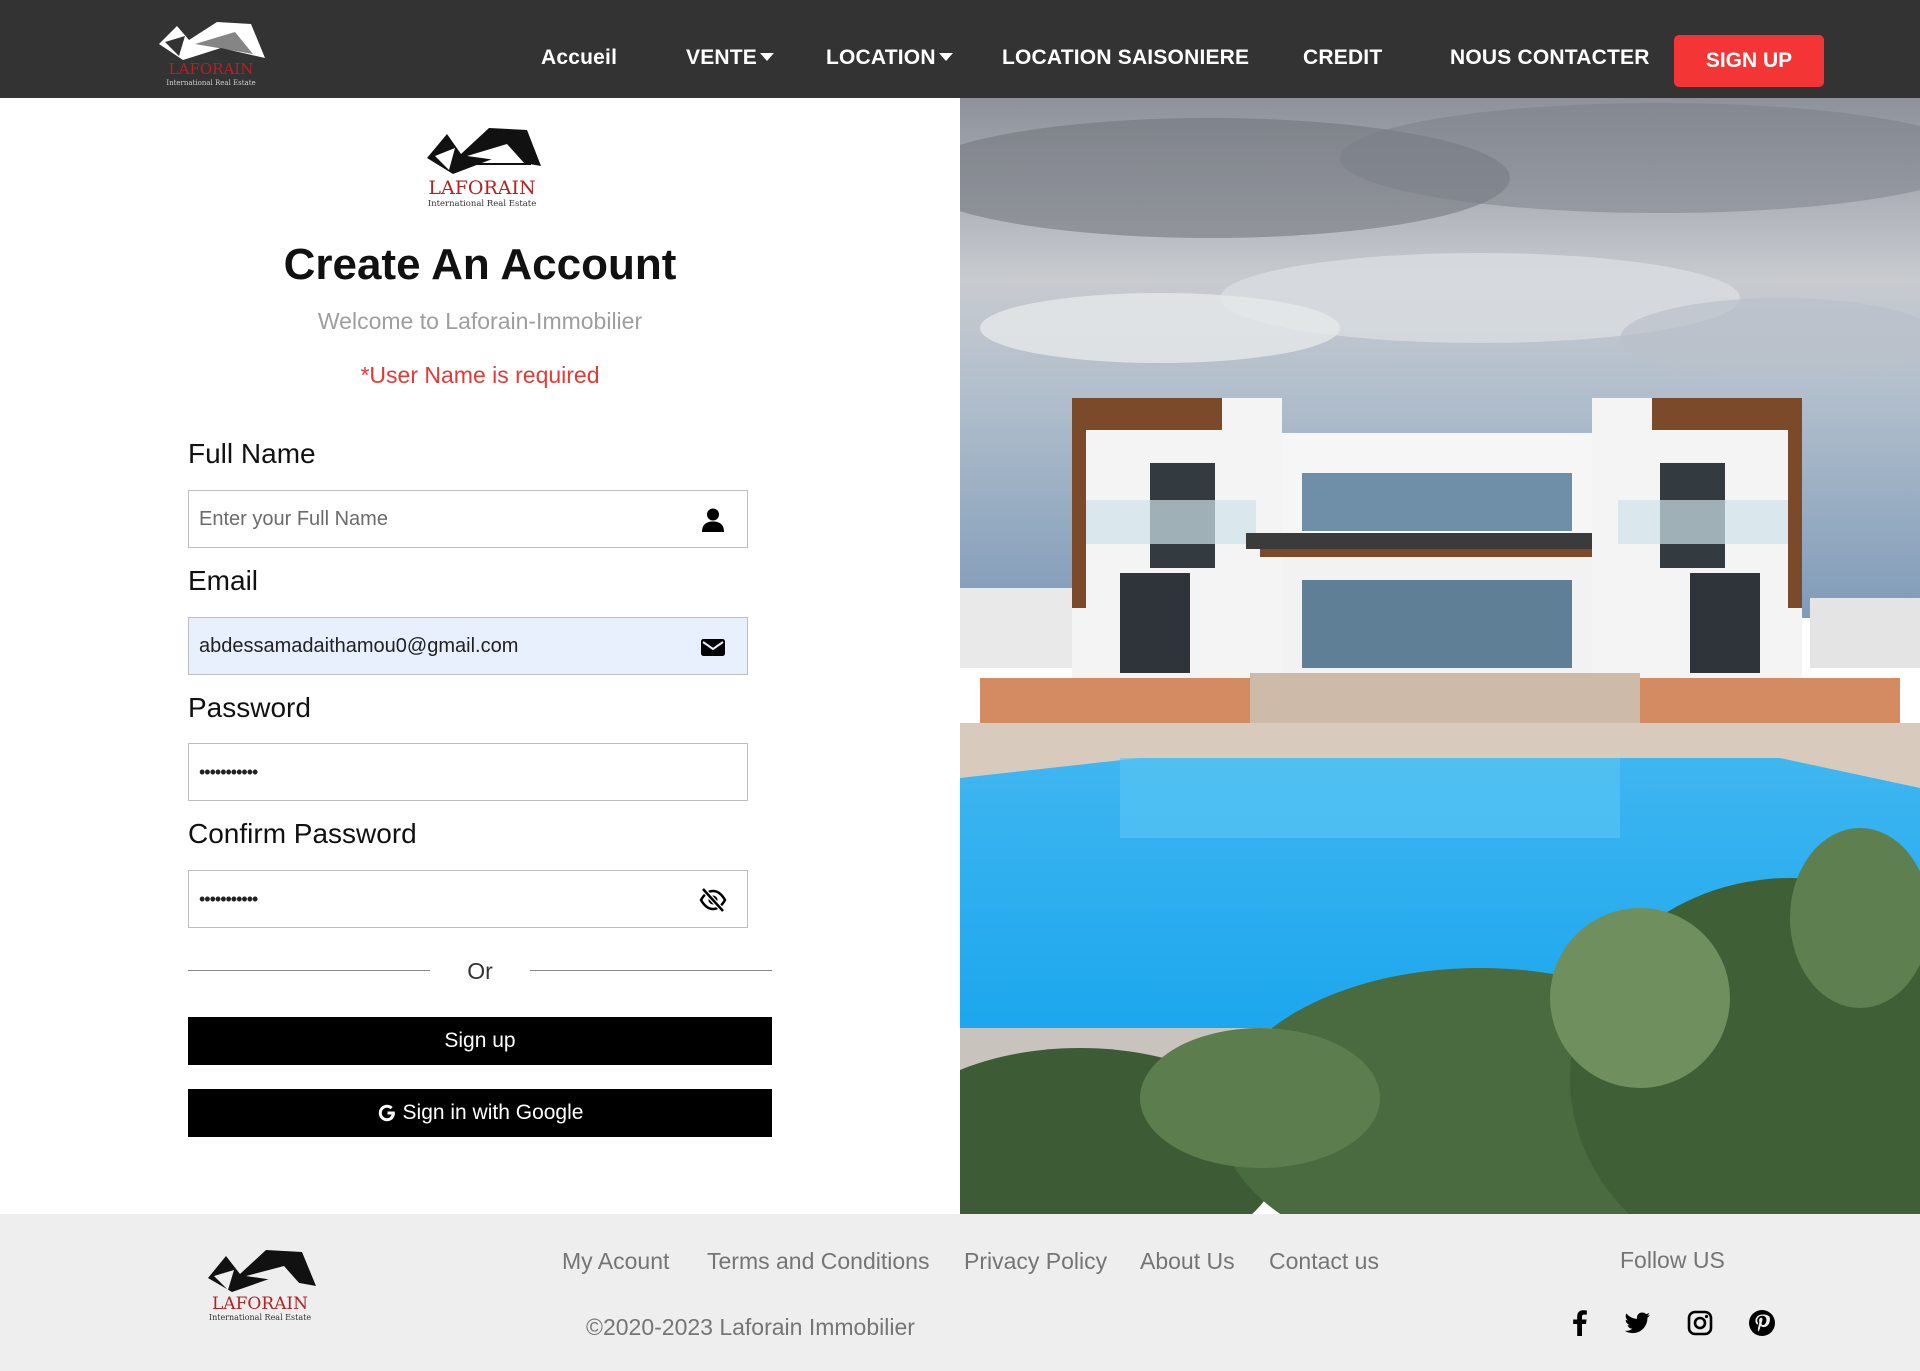  What do you see at coordinates (260, 1304) in the screenshot?
I see `footer-logo-wordmark: LAFORAIN` at bounding box center [260, 1304].